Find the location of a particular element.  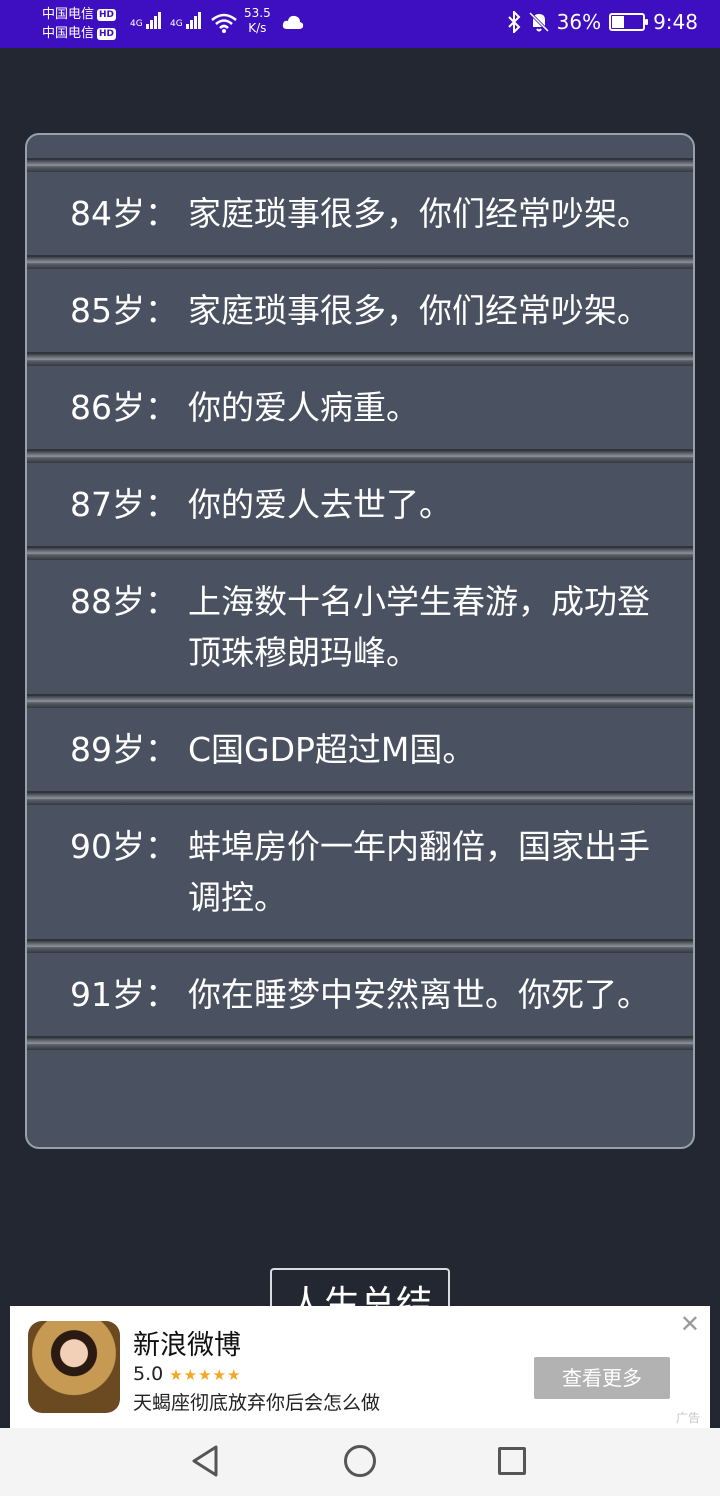

battery-icon is located at coordinates (629, 22).